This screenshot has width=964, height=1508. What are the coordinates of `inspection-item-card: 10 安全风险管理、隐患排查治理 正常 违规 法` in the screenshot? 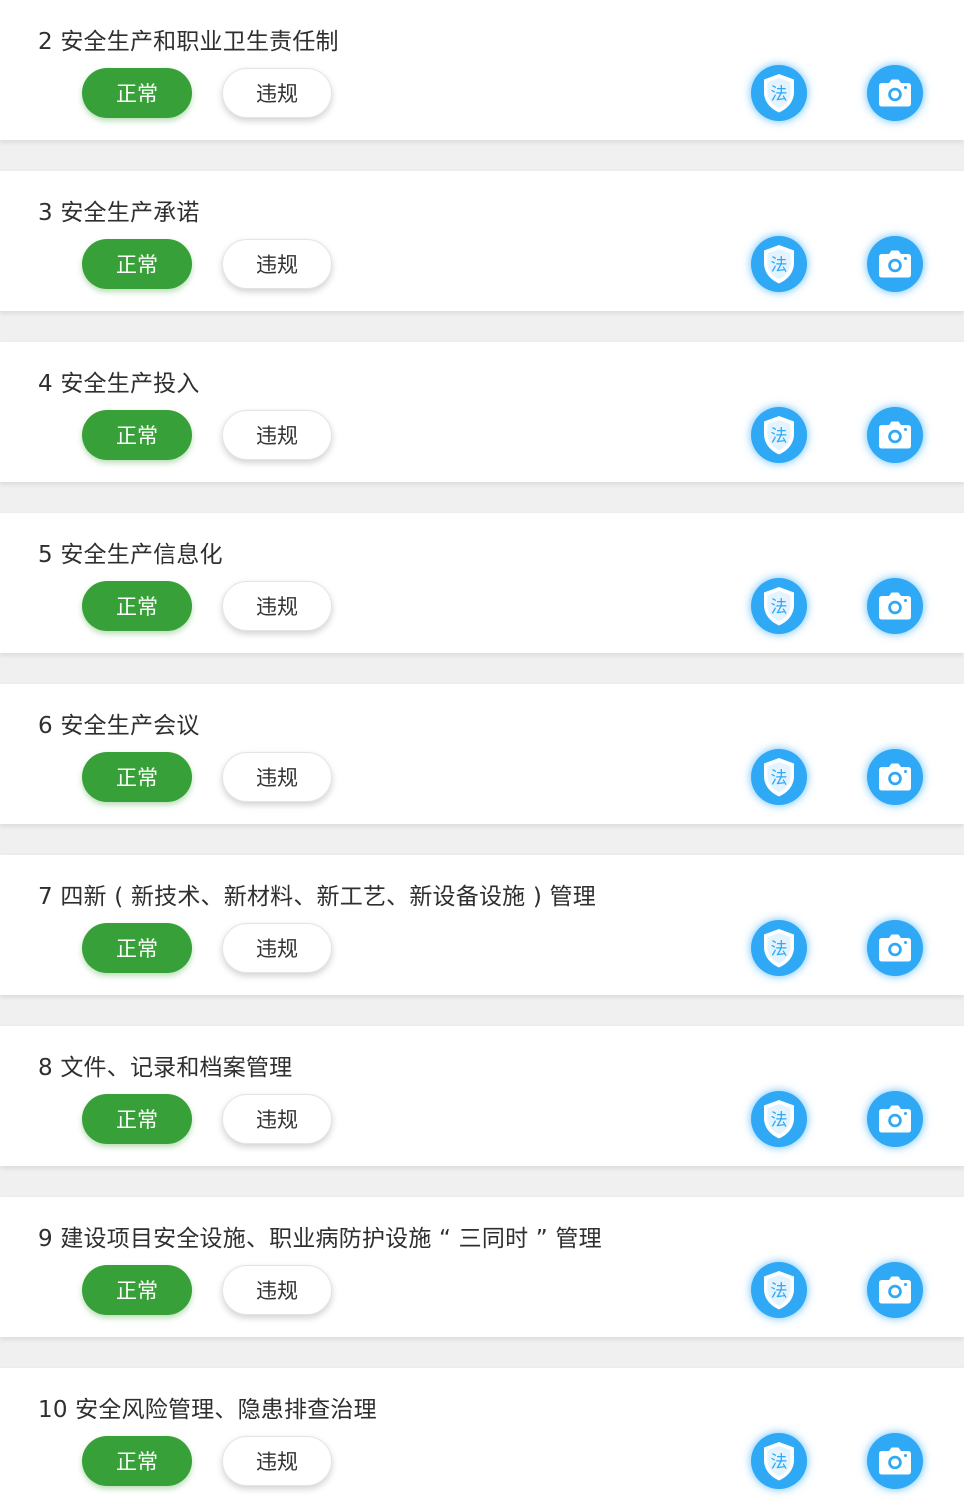 It's located at (482, 1438).